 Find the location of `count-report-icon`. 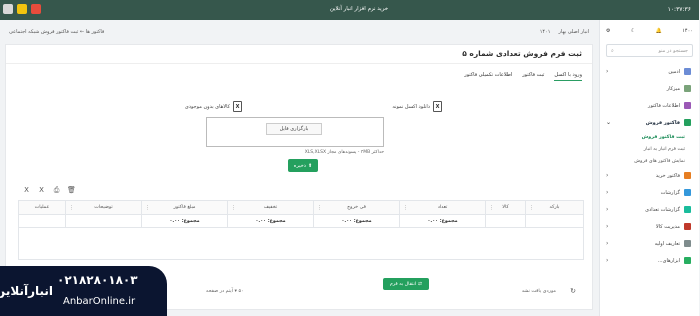

count-report-icon is located at coordinates (688, 209).